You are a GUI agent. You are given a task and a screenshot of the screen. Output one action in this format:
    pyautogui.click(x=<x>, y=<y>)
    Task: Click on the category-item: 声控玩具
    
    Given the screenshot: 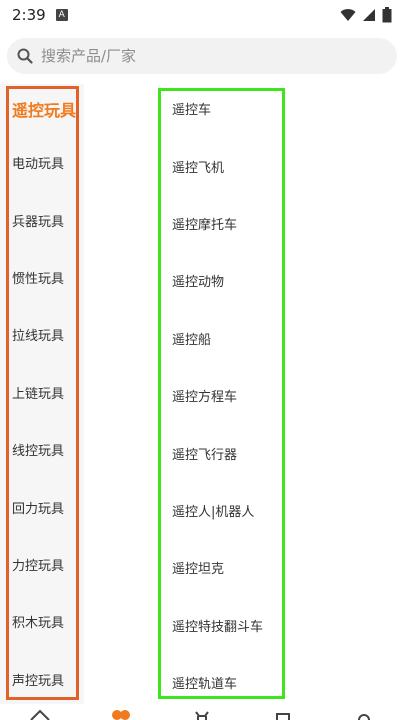 What is the action you would take?
    pyautogui.click(x=42, y=679)
    